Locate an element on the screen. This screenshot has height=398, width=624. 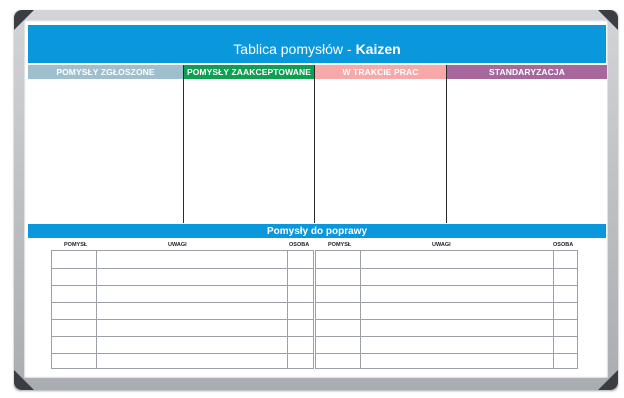
column-submitted: POMYSŁY ZGŁOSZONE is located at coordinates (105, 144).